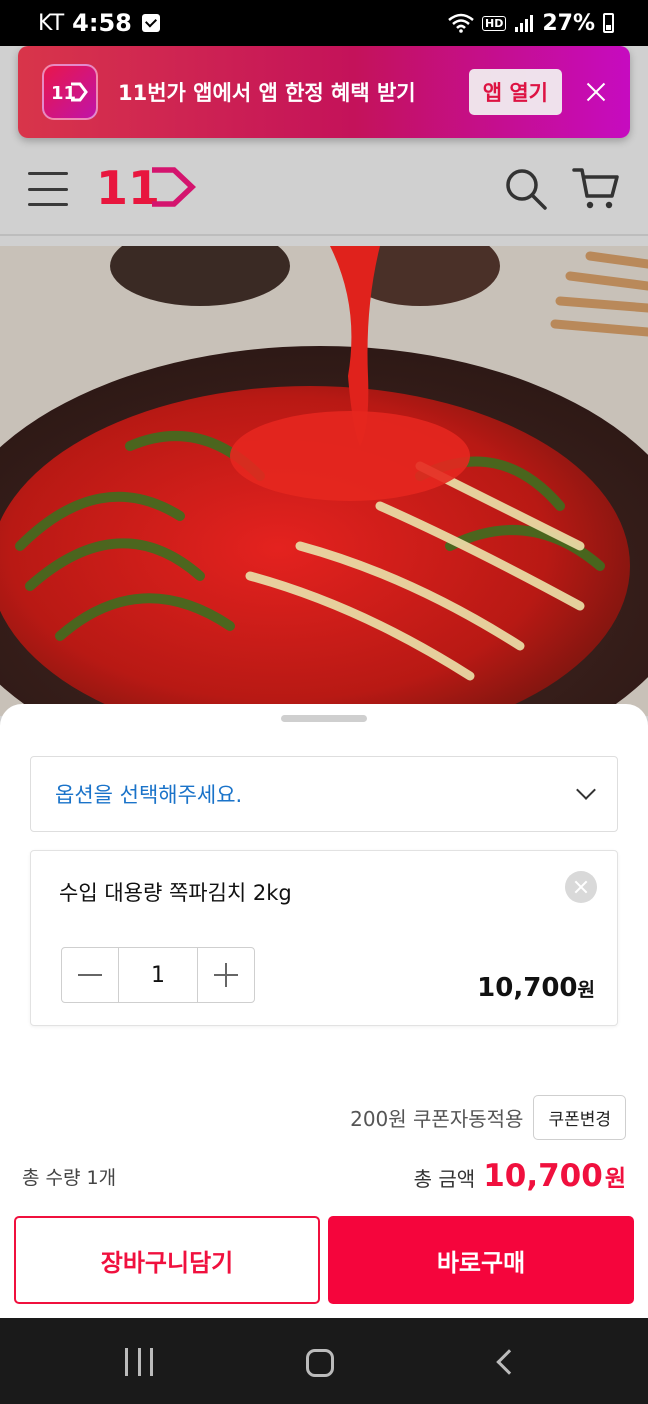 This screenshot has height=1404, width=648. What do you see at coordinates (481, 1260) in the screenshot?
I see `buy-now-button: 바로구매` at bounding box center [481, 1260].